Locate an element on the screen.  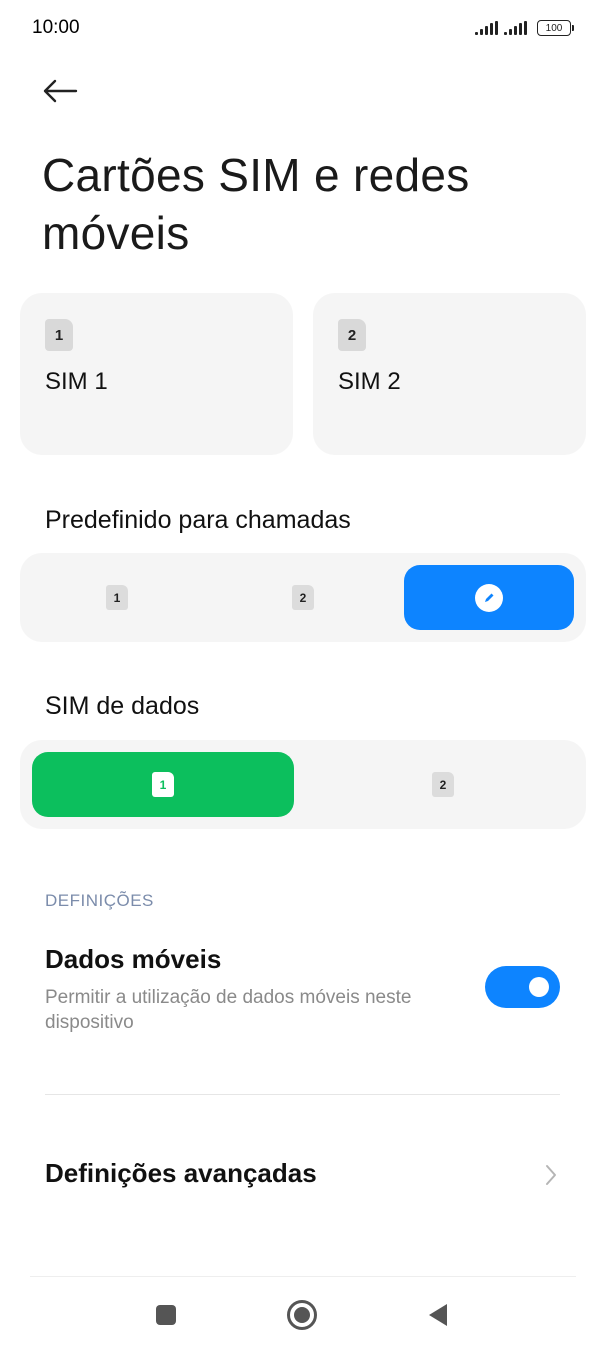
arrow-left-icon is located at coordinates (60, 91).